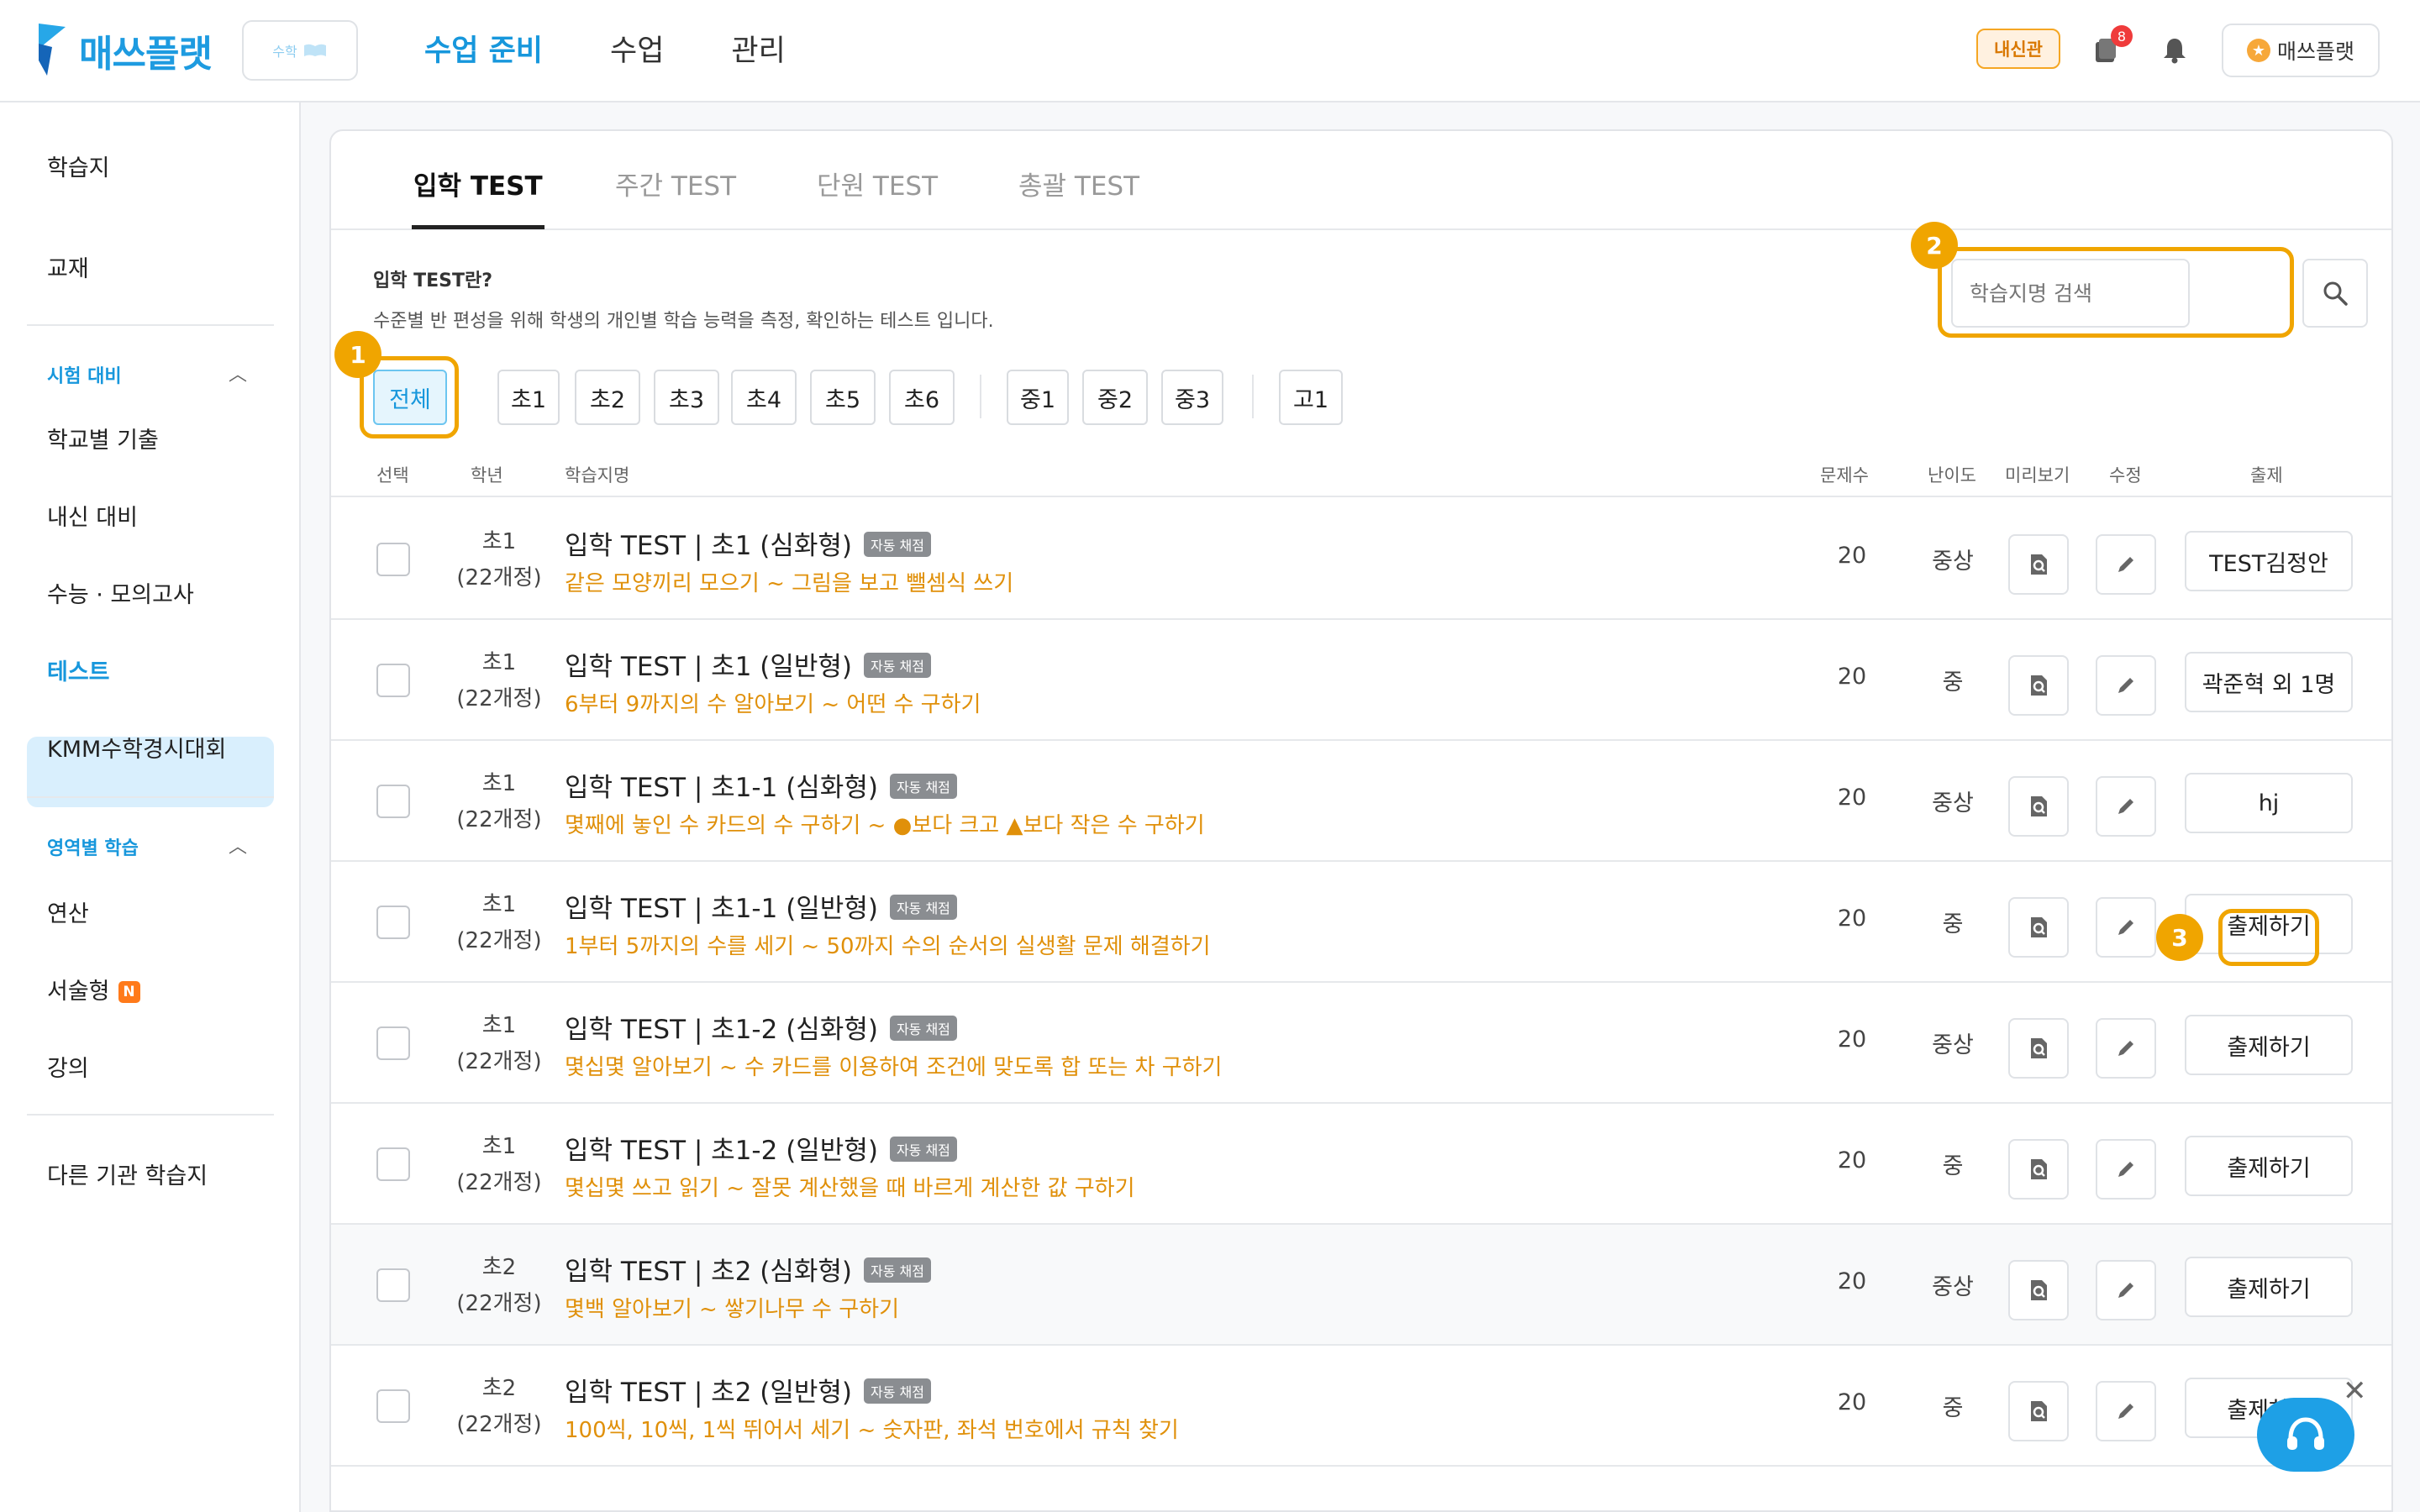  What do you see at coordinates (103, 438) in the screenshot?
I see `sidebar-item-school-past: 학교별 기출` at bounding box center [103, 438].